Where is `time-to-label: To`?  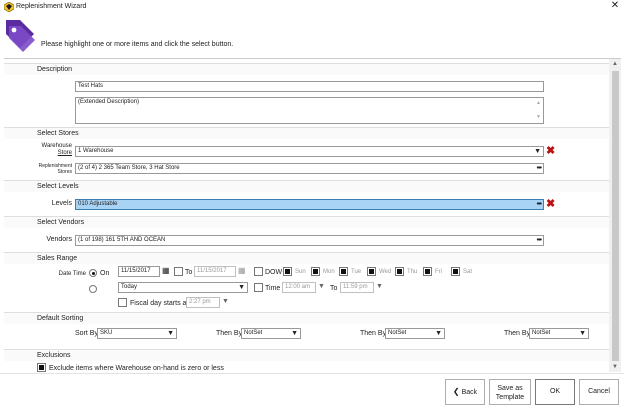
time-to-label: To is located at coordinates (334, 288).